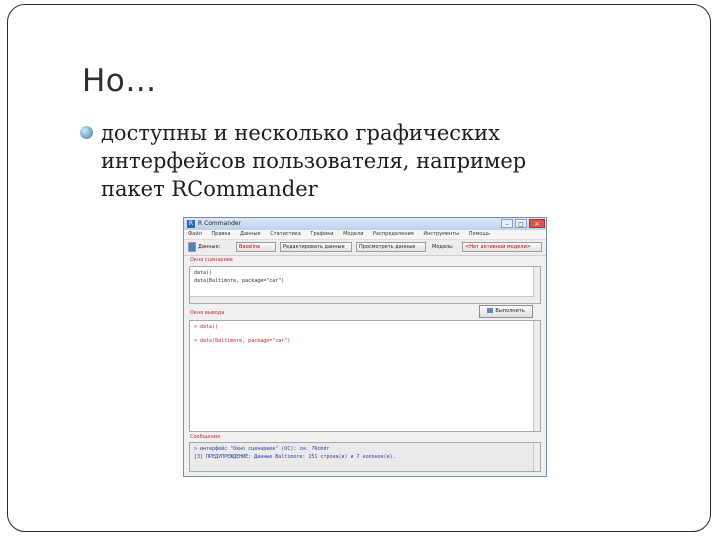  What do you see at coordinates (479, 234) in the screenshot?
I see `menu-help: Помощь` at bounding box center [479, 234].